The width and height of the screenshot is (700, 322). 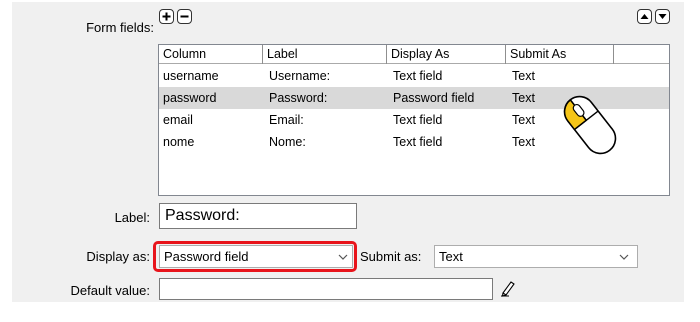 What do you see at coordinates (132, 217) in the screenshot?
I see `label-field-label: Label:` at bounding box center [132, 217].